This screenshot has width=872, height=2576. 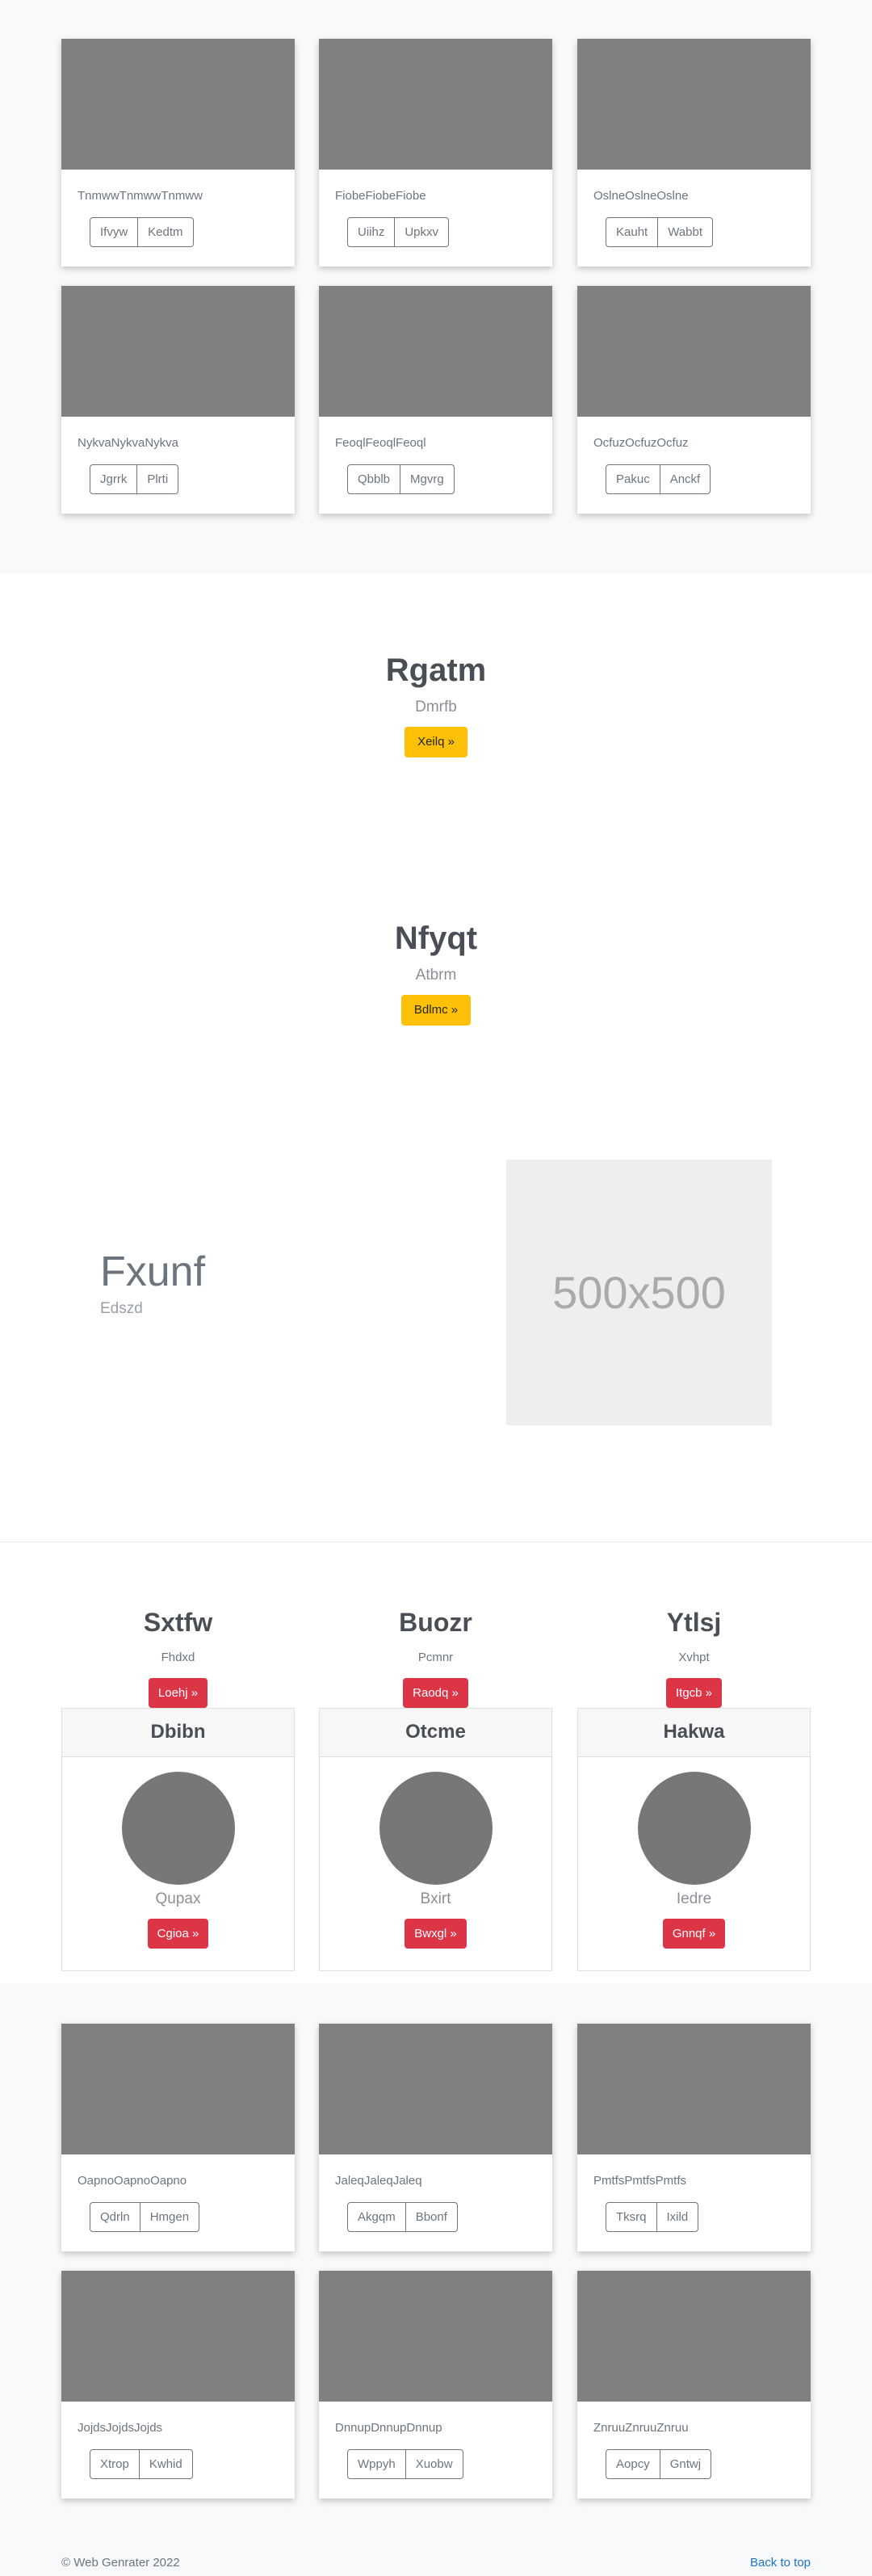 What do you see at coordinates (677, 2217) in the screenshot?
I see `card-button: Ixild` at bounding box center [677, 2217].